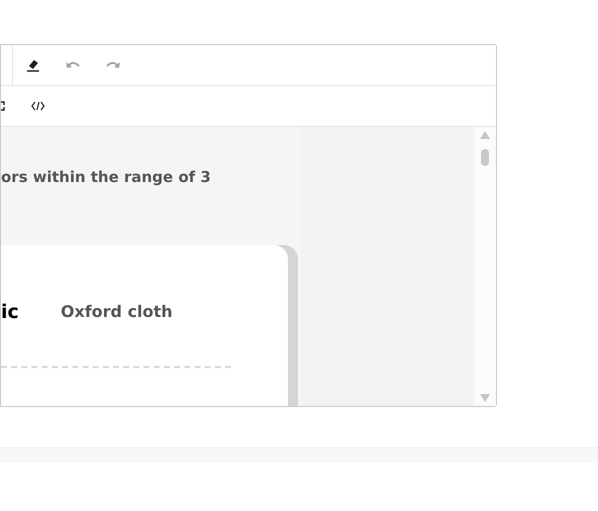 The image size is (598, 511). Describe the element at coordinates (10, 312) in the screenshot. I see `card-label: ic` at that location.